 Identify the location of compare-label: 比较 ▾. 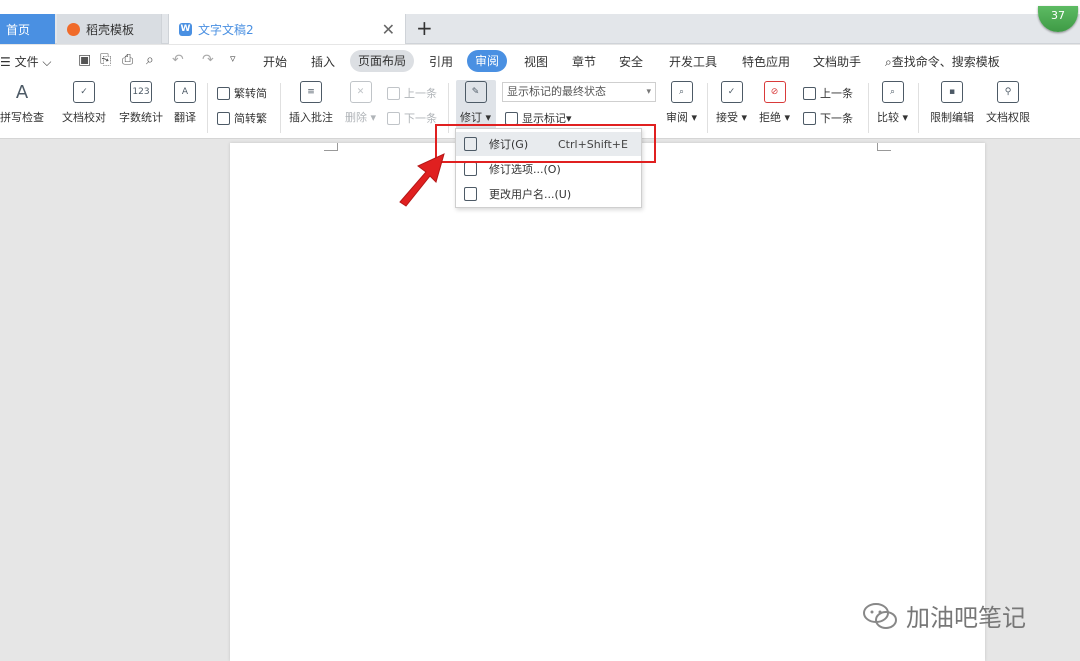
(893, 117).